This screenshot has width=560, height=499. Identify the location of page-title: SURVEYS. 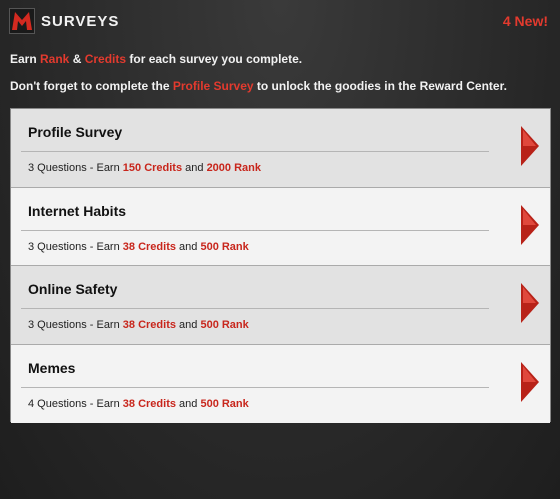
(80, 21).